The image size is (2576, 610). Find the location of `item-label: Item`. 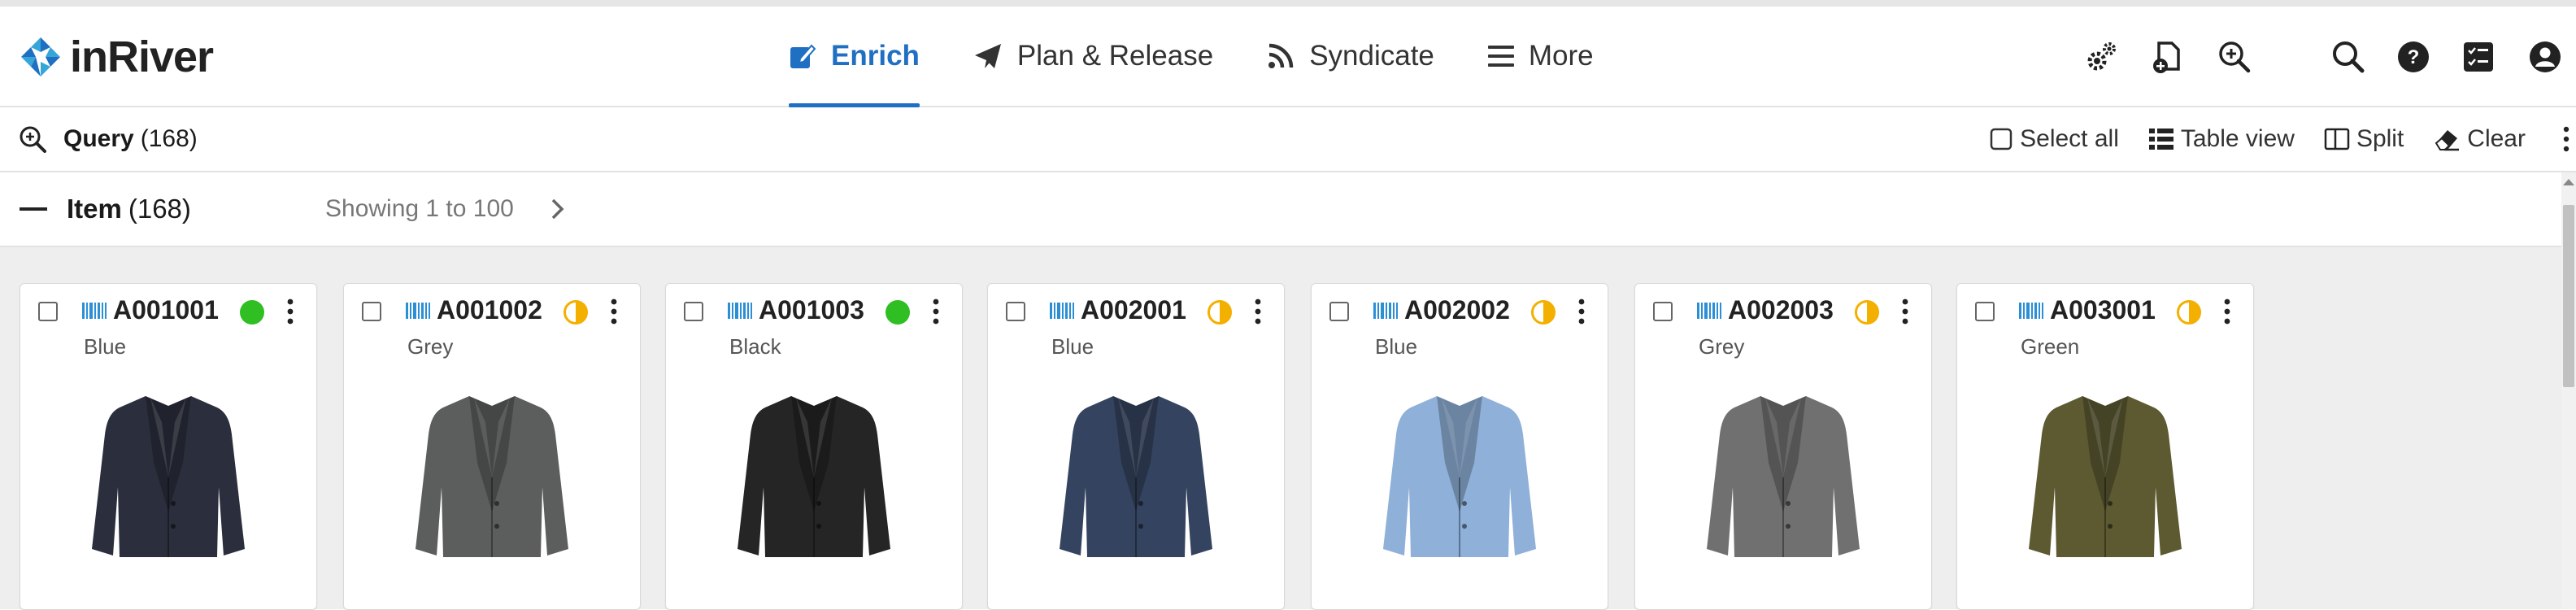

item-label: Item is located at coordinates (95, 209).